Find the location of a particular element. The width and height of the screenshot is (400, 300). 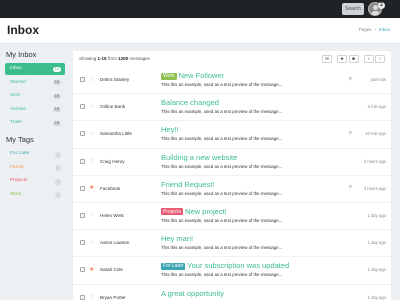

message-subject: Projects New project! is located at coordinates (194, 211).